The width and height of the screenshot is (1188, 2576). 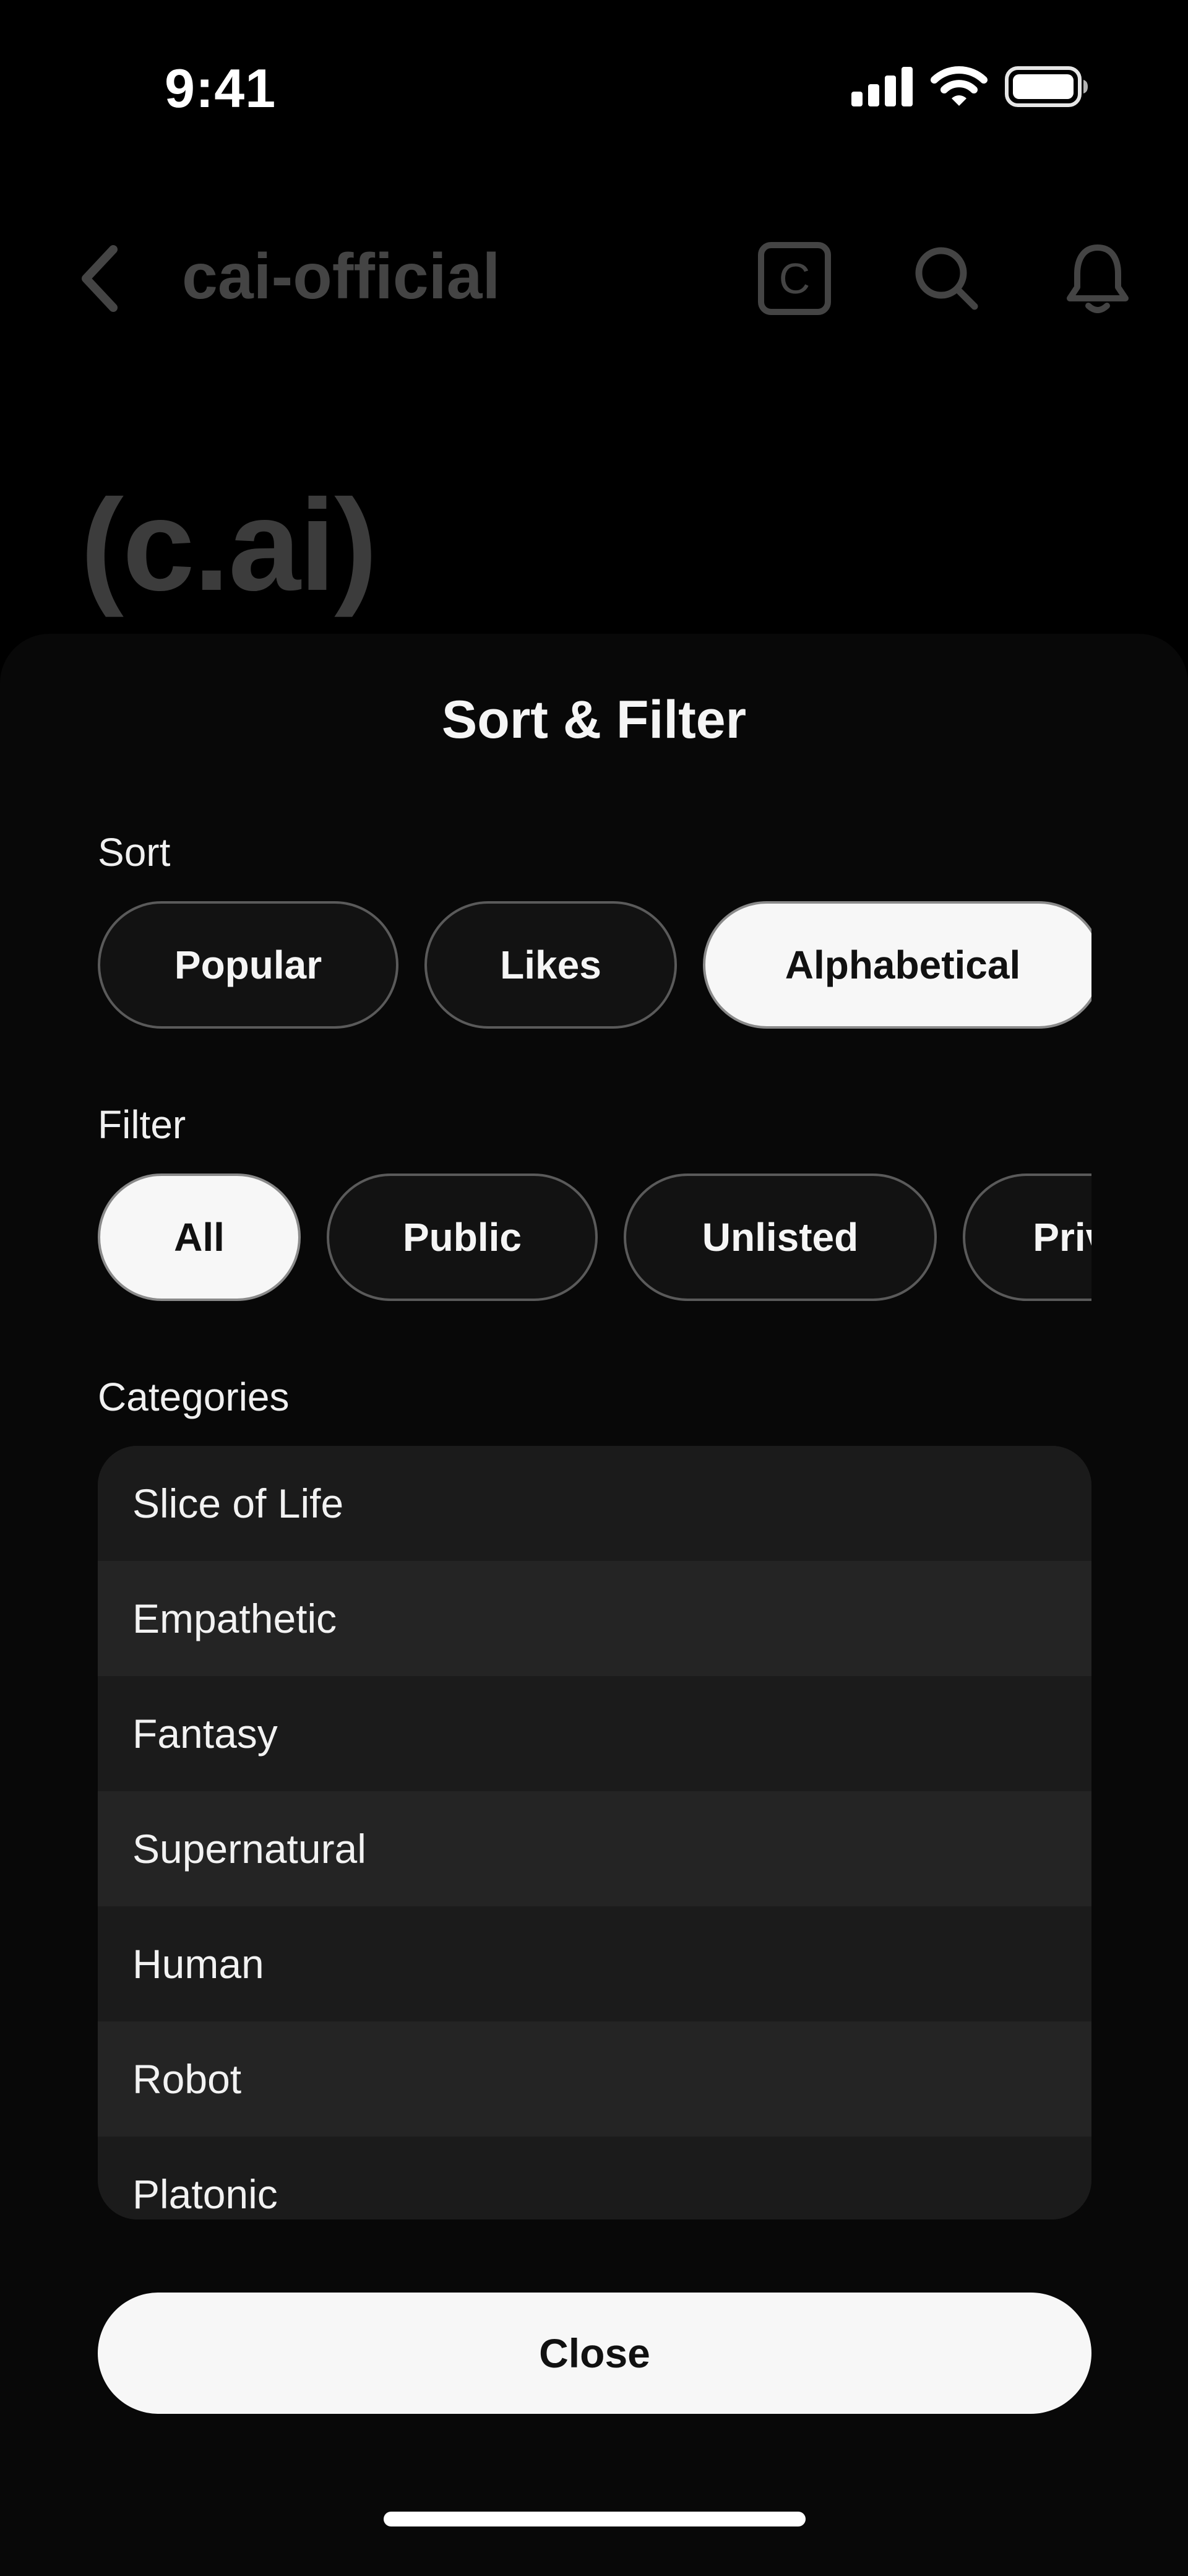 I want to click on battery-icon, so click(x=1046, y=86).